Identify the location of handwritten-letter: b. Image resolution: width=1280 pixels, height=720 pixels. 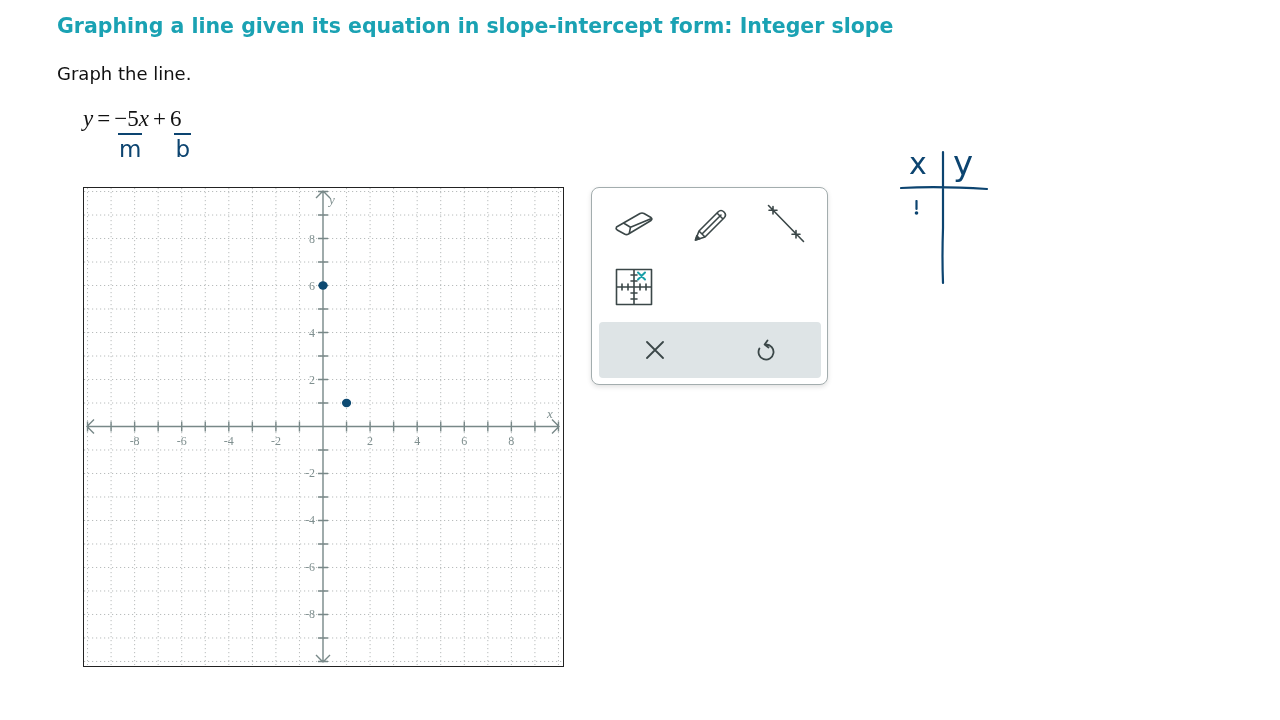
(182, 146).